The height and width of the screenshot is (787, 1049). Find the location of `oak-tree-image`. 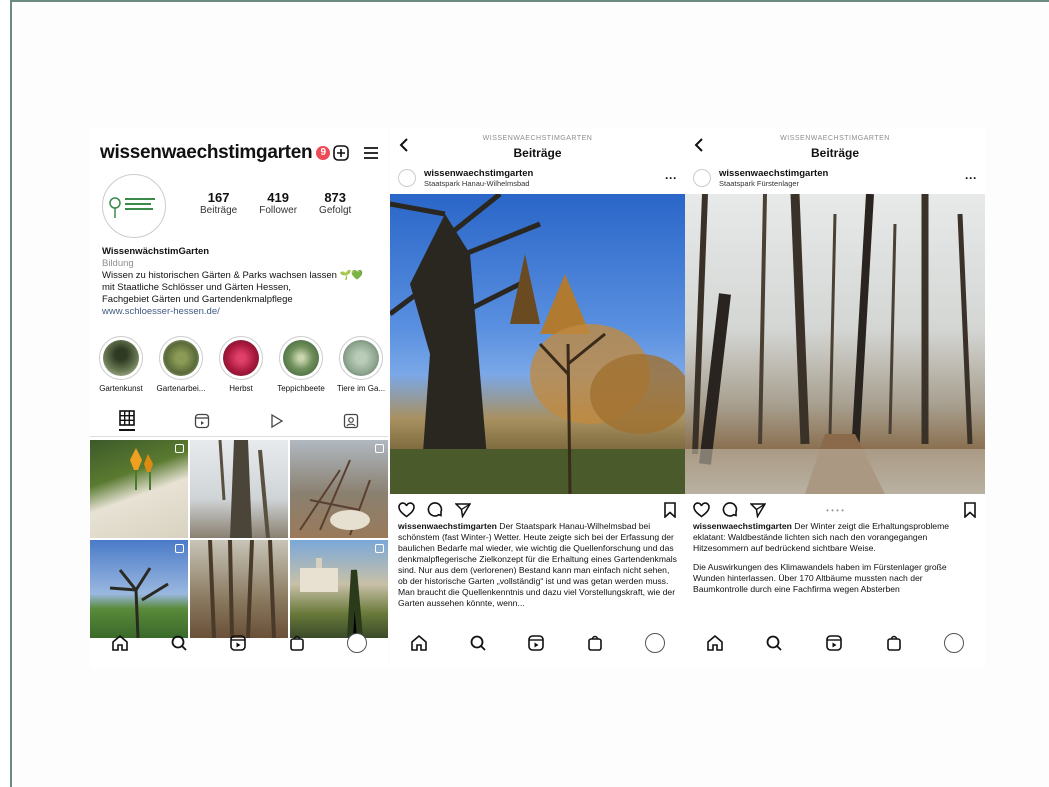

oak-tree-image is located at coordinates (139, 602).